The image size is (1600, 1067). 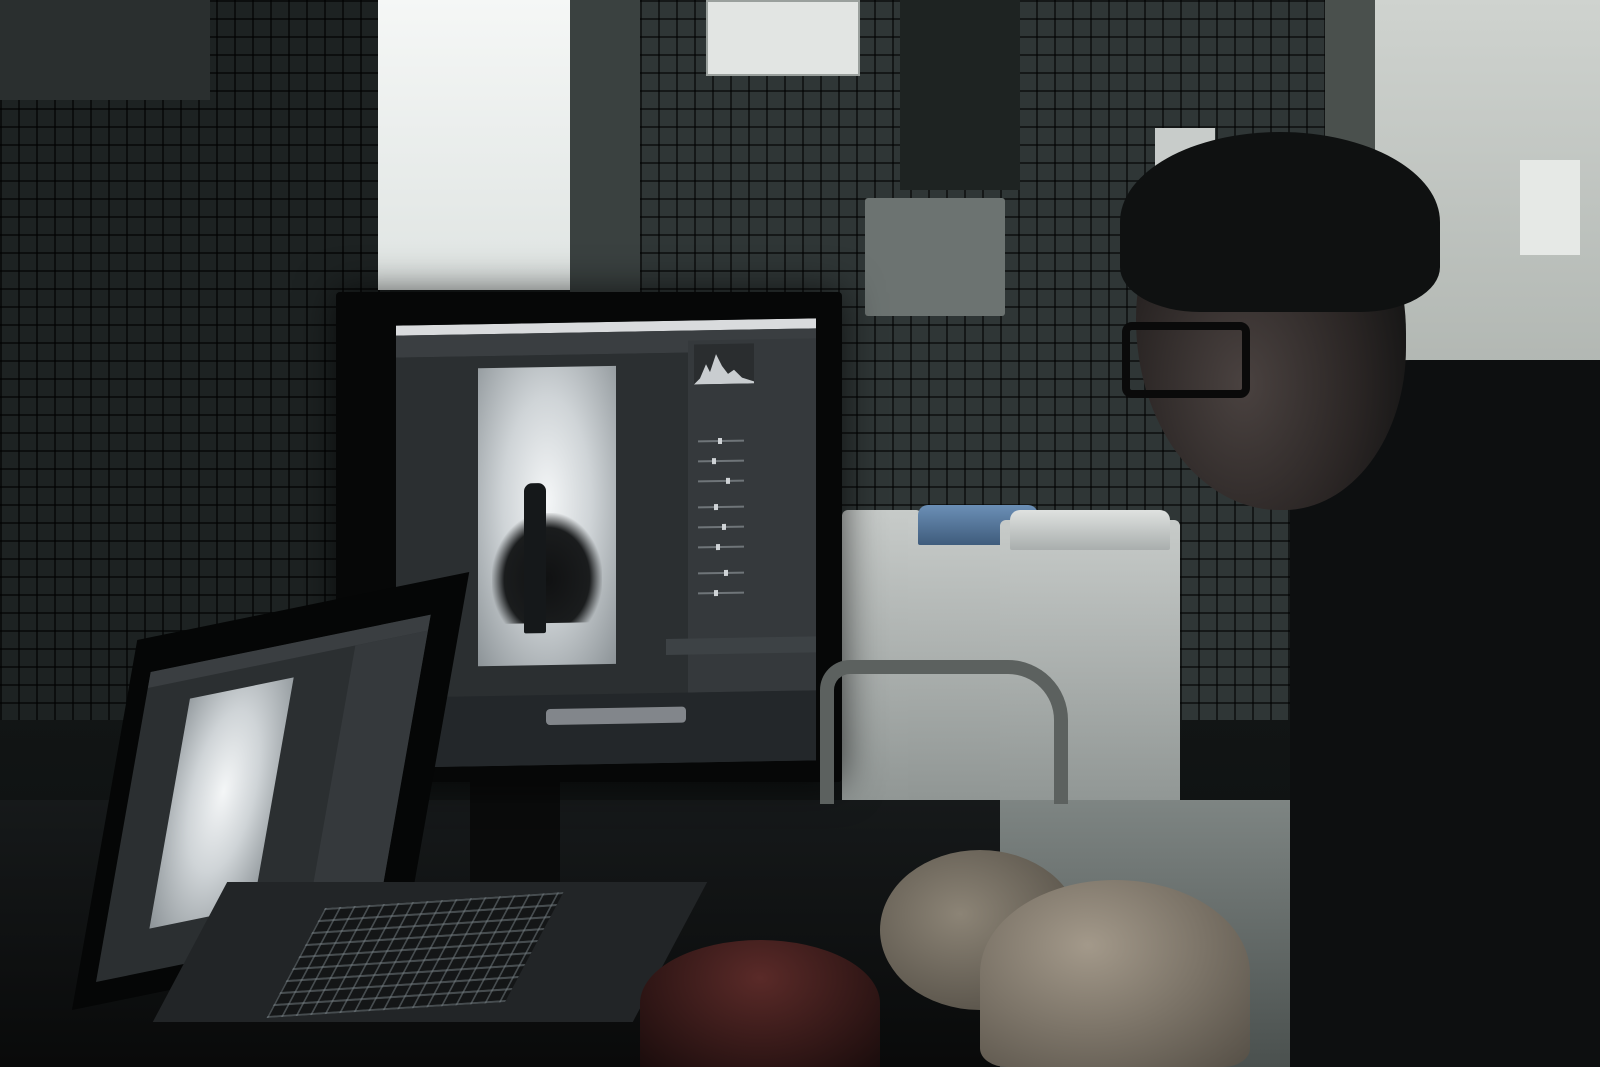 What do you see at coordinates (741, 645) in the screenshot?
I see `dialog-button-row` at bounding box center [741, 645].